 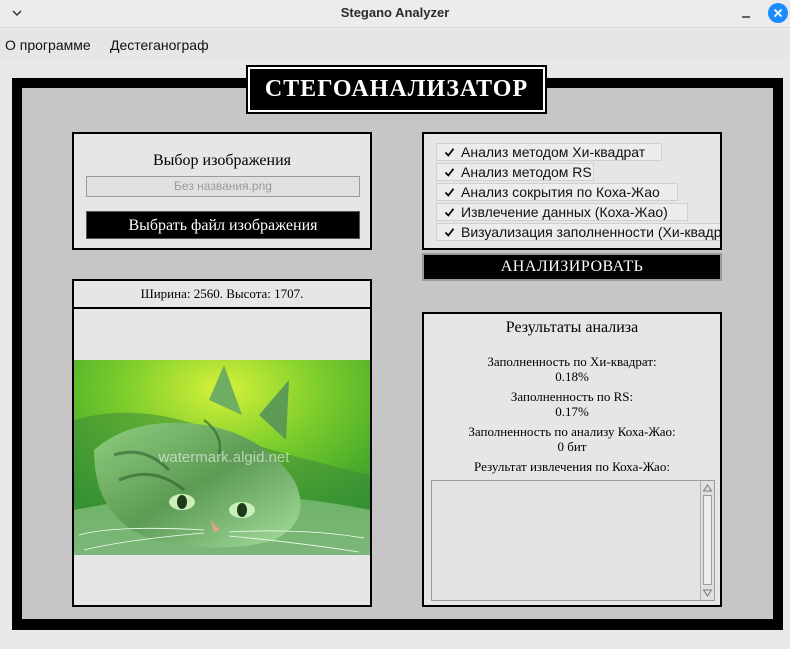 What do you see at coordinates (572, 411) in the screenshot?
I see `rs-value: 0.17%` at bounding box center [572, 411].